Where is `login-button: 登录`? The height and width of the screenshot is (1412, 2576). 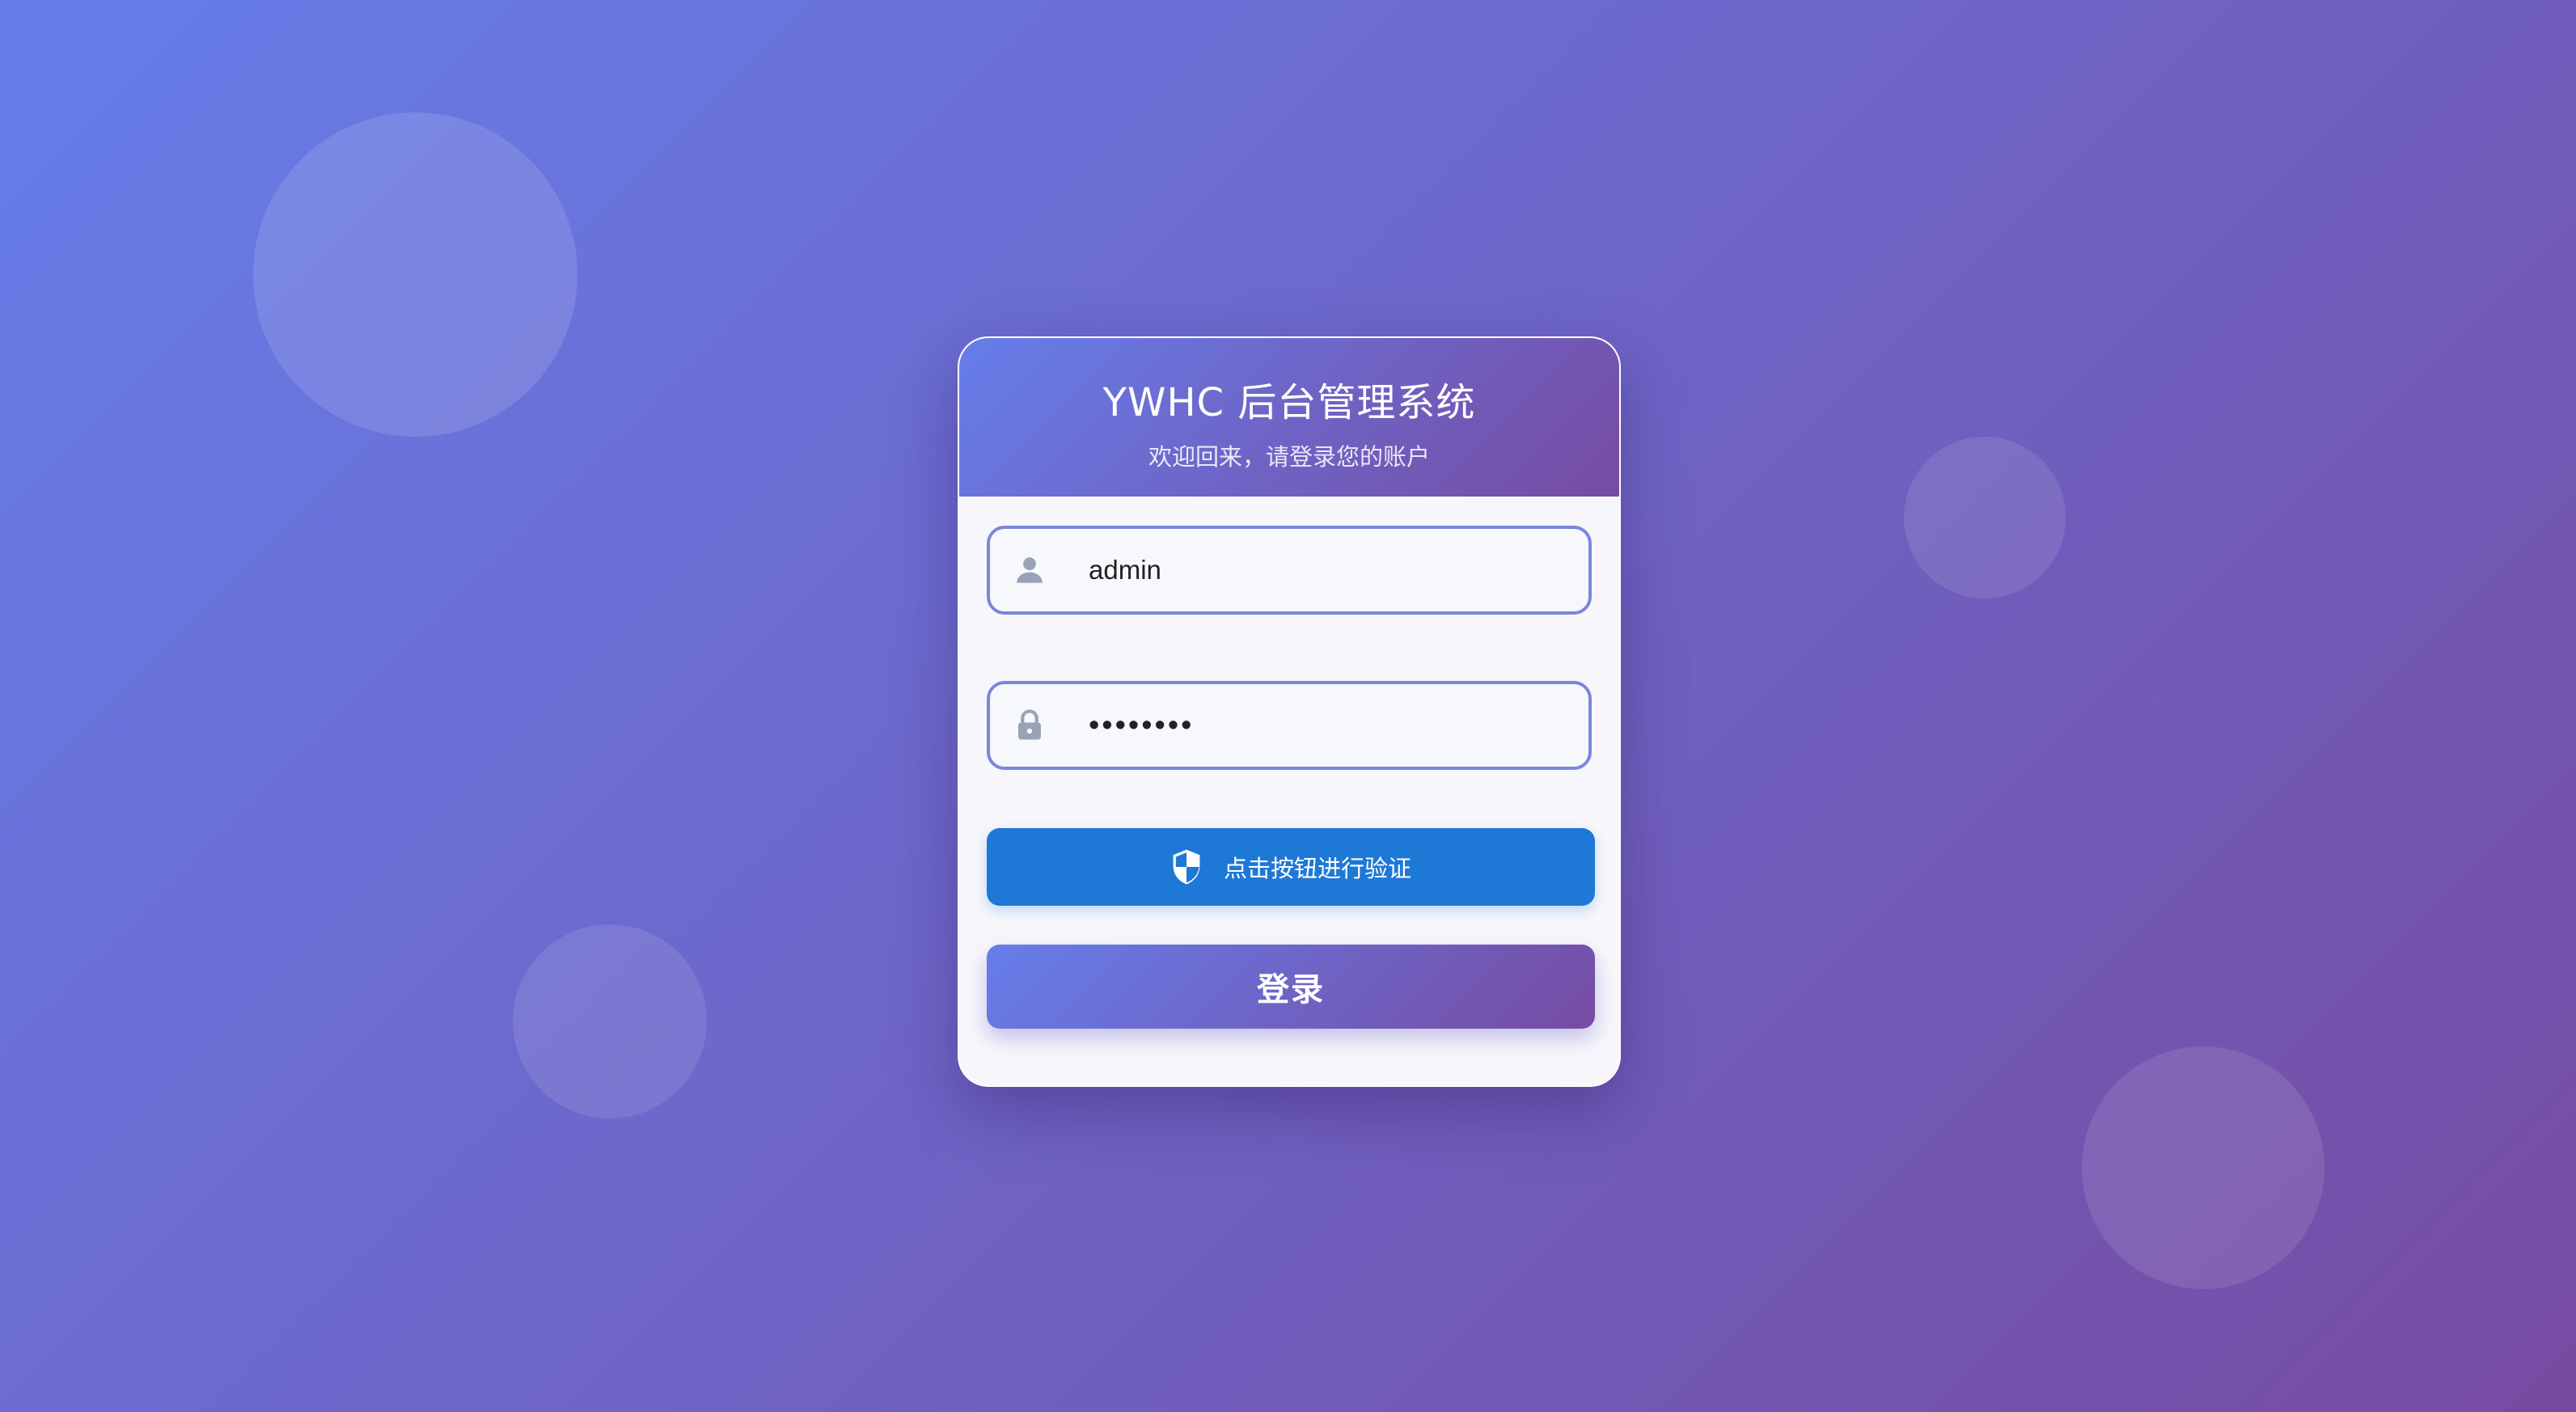
login-button: 登录 is located at coordinates (1291, 987).